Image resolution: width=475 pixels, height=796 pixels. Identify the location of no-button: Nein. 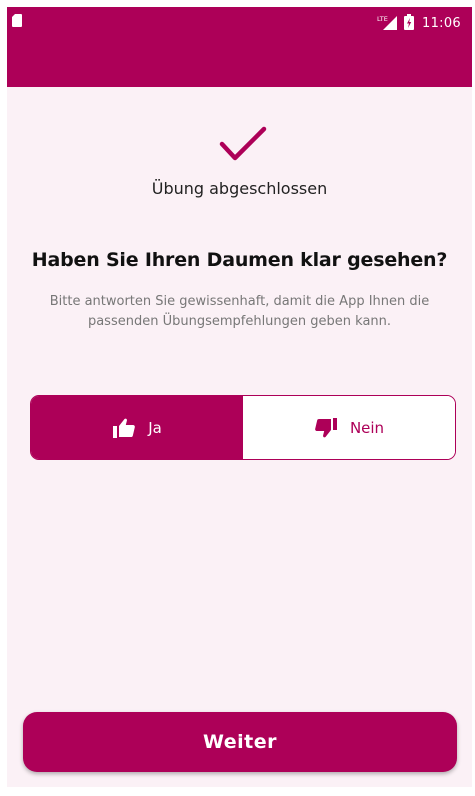
(349, 427).